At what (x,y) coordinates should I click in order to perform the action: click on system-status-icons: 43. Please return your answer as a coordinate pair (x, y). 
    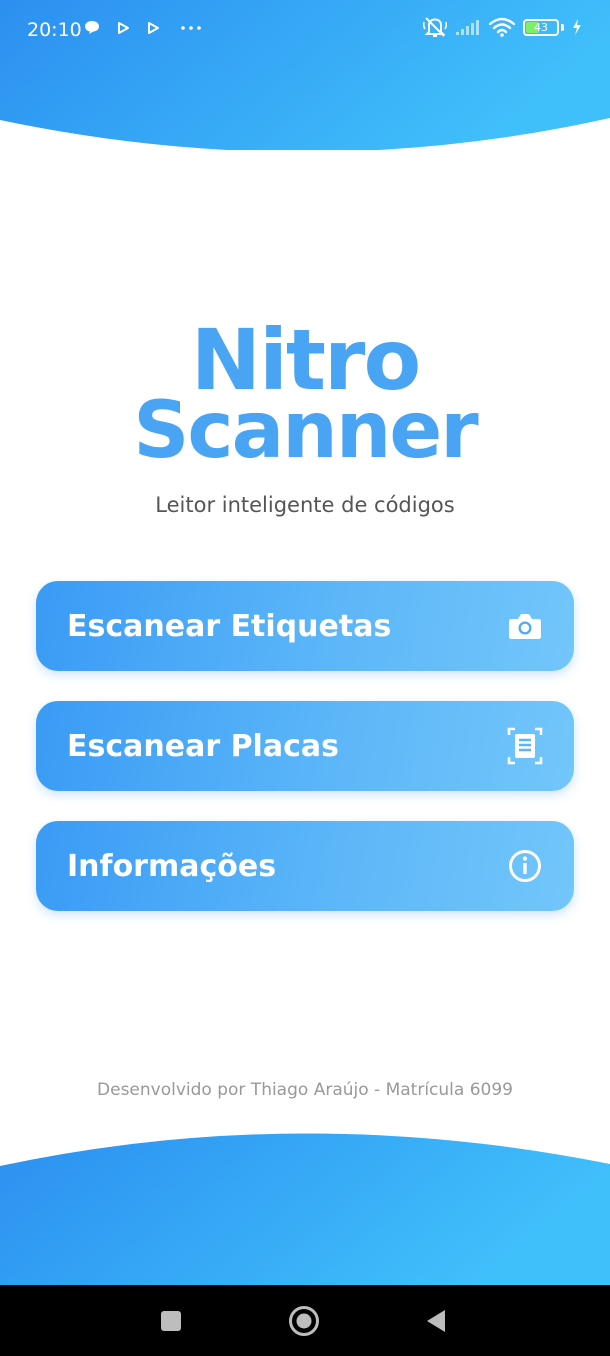
    Looking at the image, I should click on (502, 27).